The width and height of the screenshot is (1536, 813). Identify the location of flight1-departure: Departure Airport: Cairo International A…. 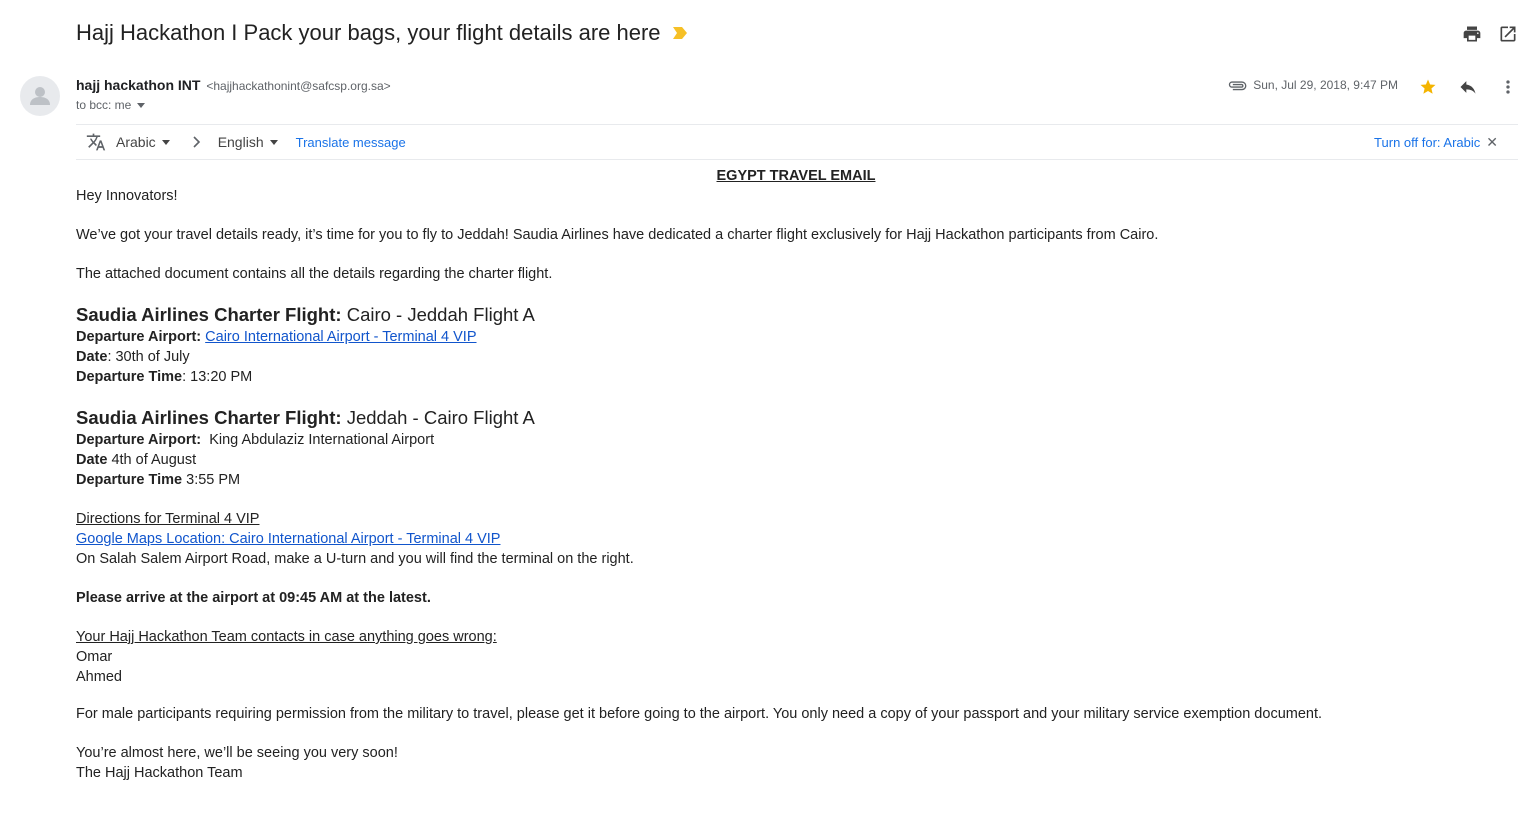
(796, 337).